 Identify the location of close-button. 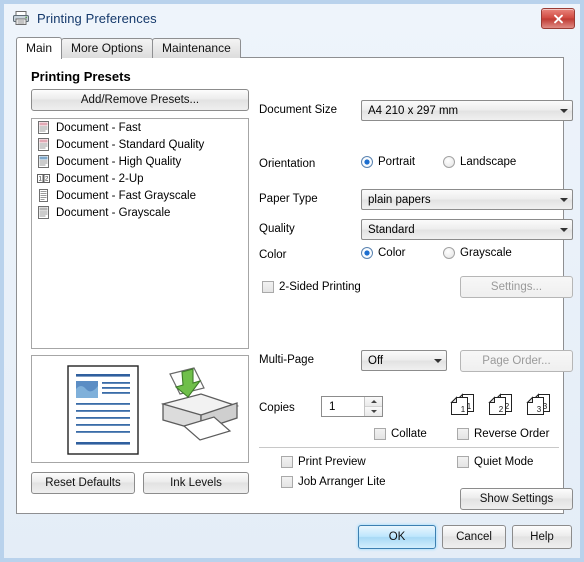
(558, 18).